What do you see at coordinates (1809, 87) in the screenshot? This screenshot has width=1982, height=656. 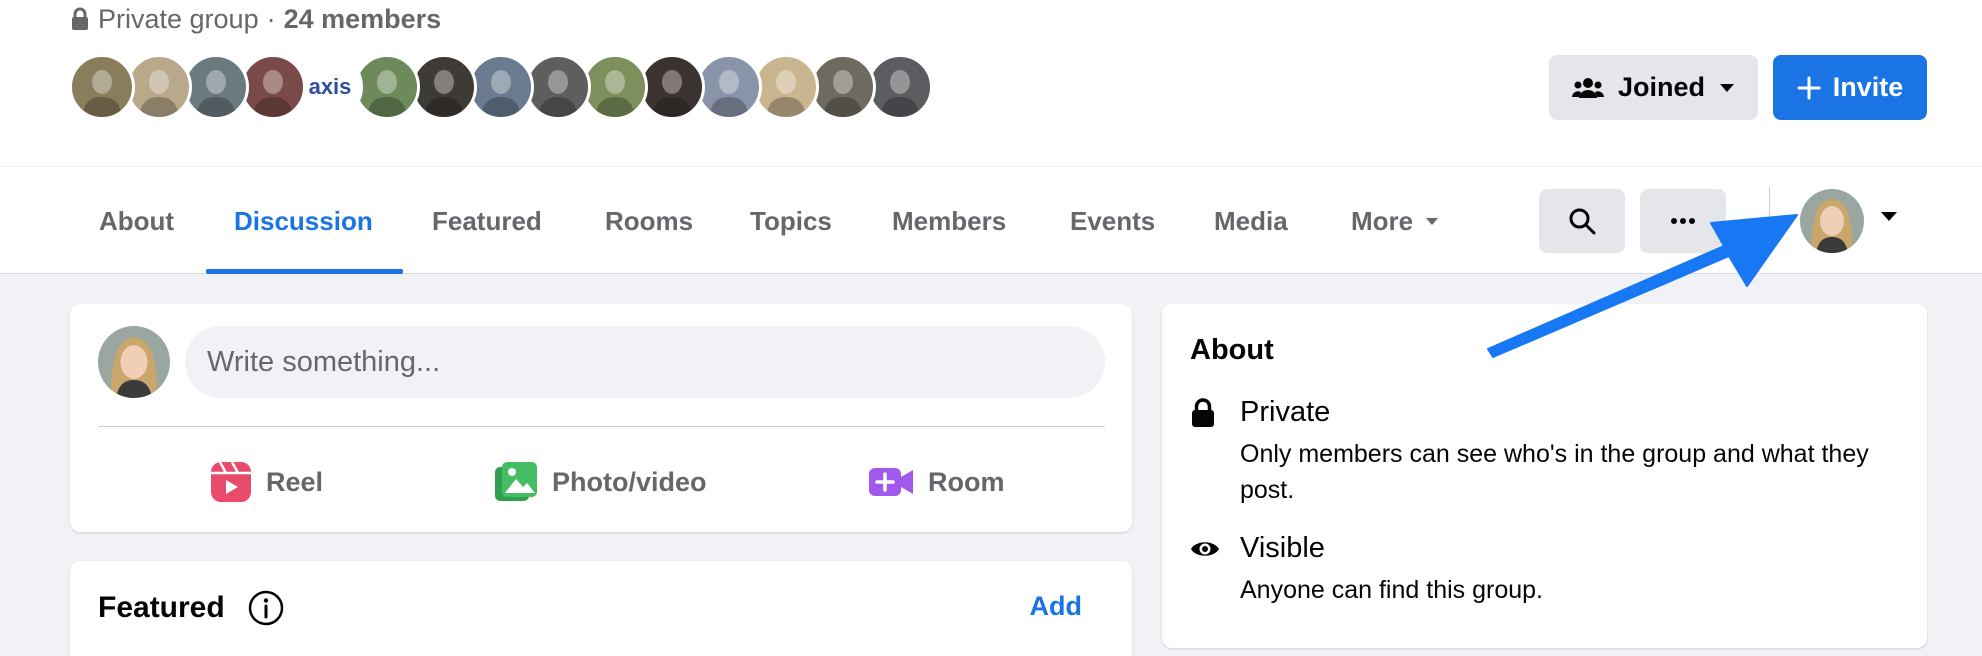 I see `plus-icon` at bounding box center [1809, 87].